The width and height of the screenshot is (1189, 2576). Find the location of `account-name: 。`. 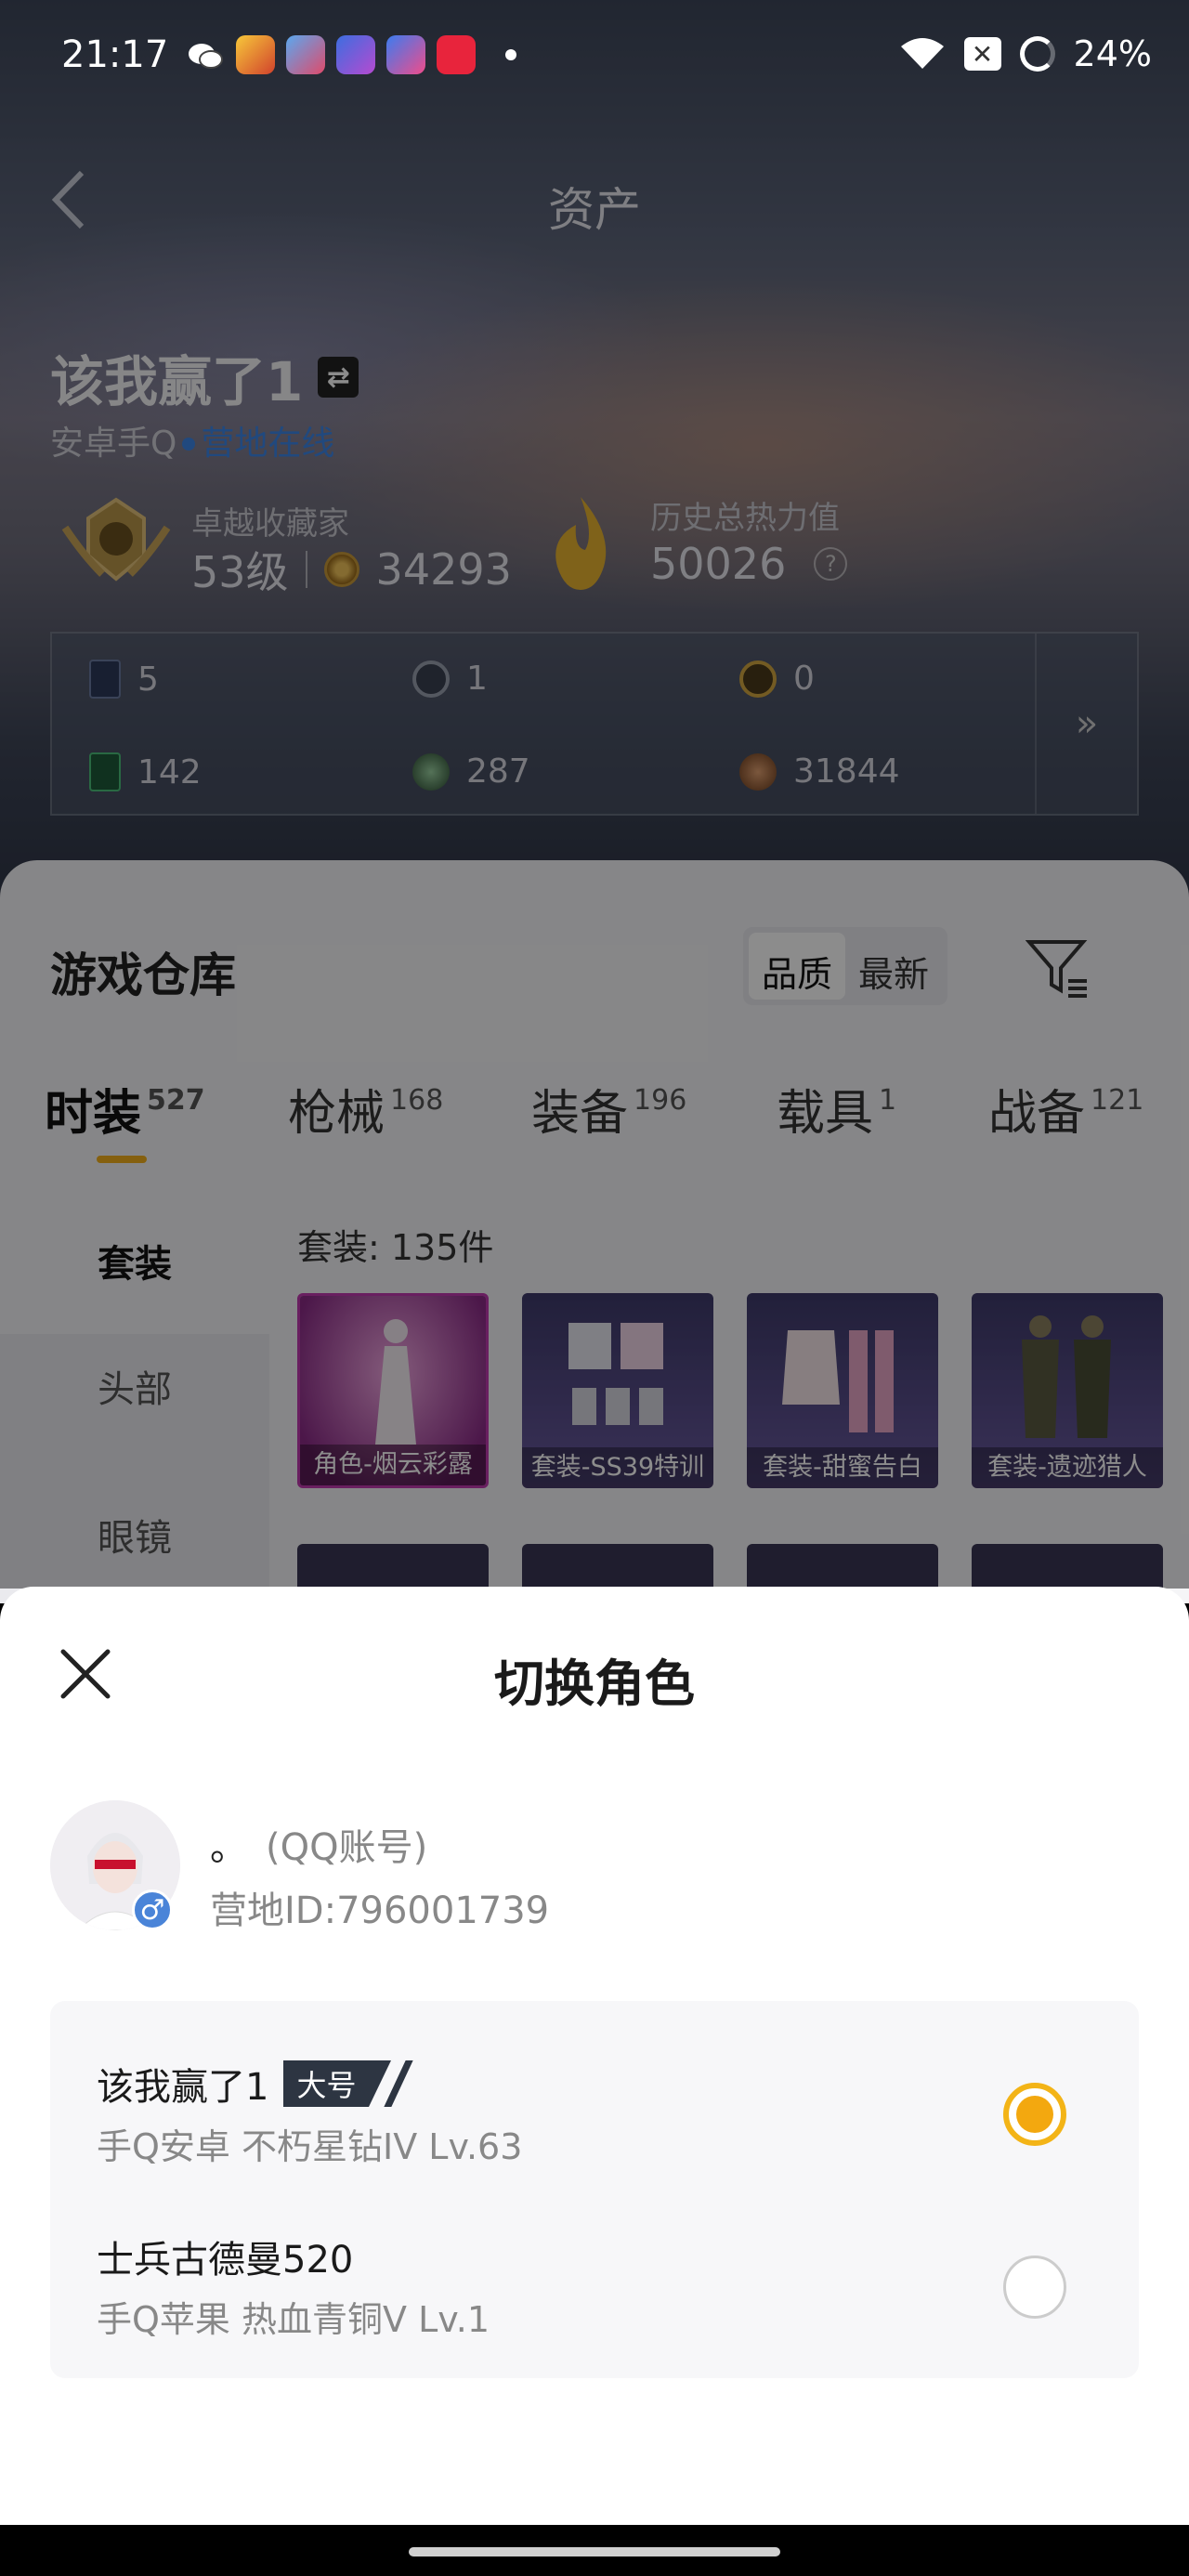

account-name: 。 is located at coordinates (228, 1847).